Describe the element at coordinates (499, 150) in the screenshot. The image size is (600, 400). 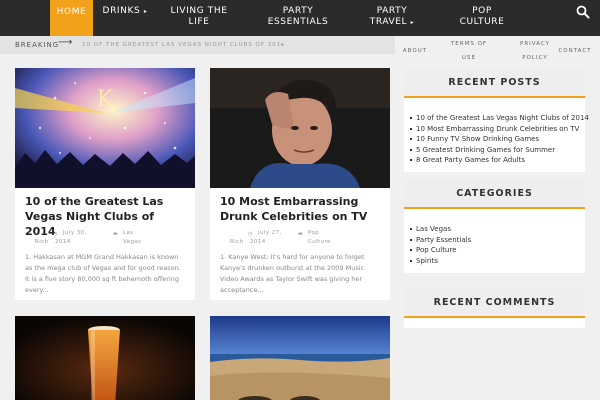
I see `recent-post-link: 5 Greatest Drinking Games for Summer` at that location.